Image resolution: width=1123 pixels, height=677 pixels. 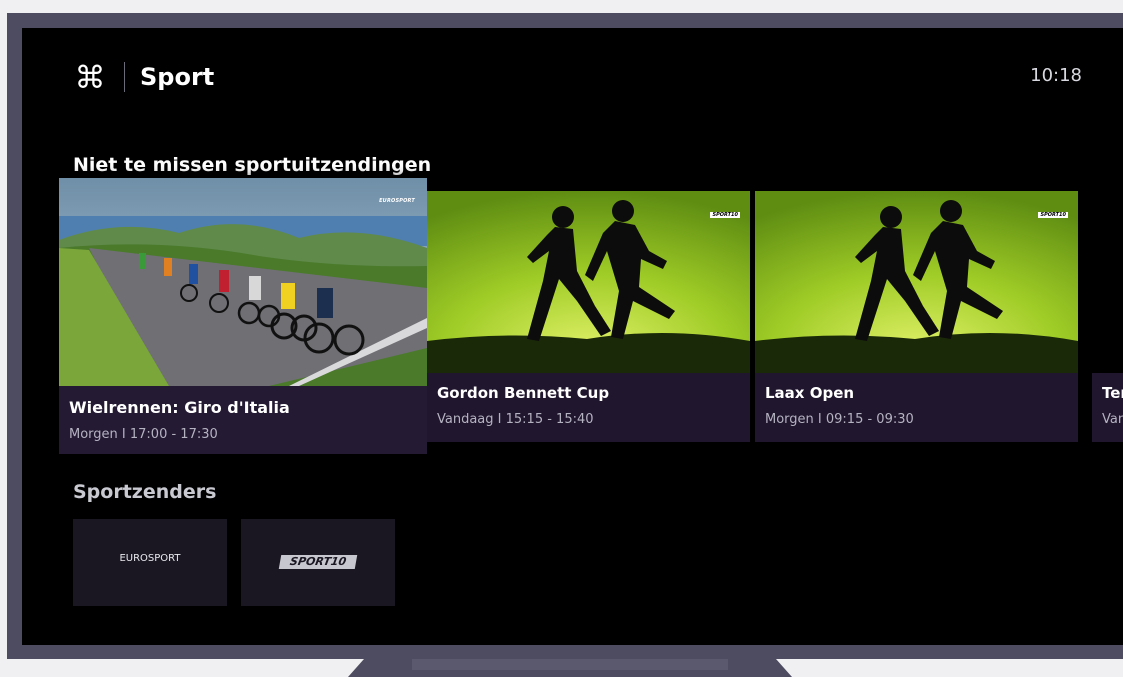 I want to click on sport10-logo: SPORT10, so click(x=318, y=562).